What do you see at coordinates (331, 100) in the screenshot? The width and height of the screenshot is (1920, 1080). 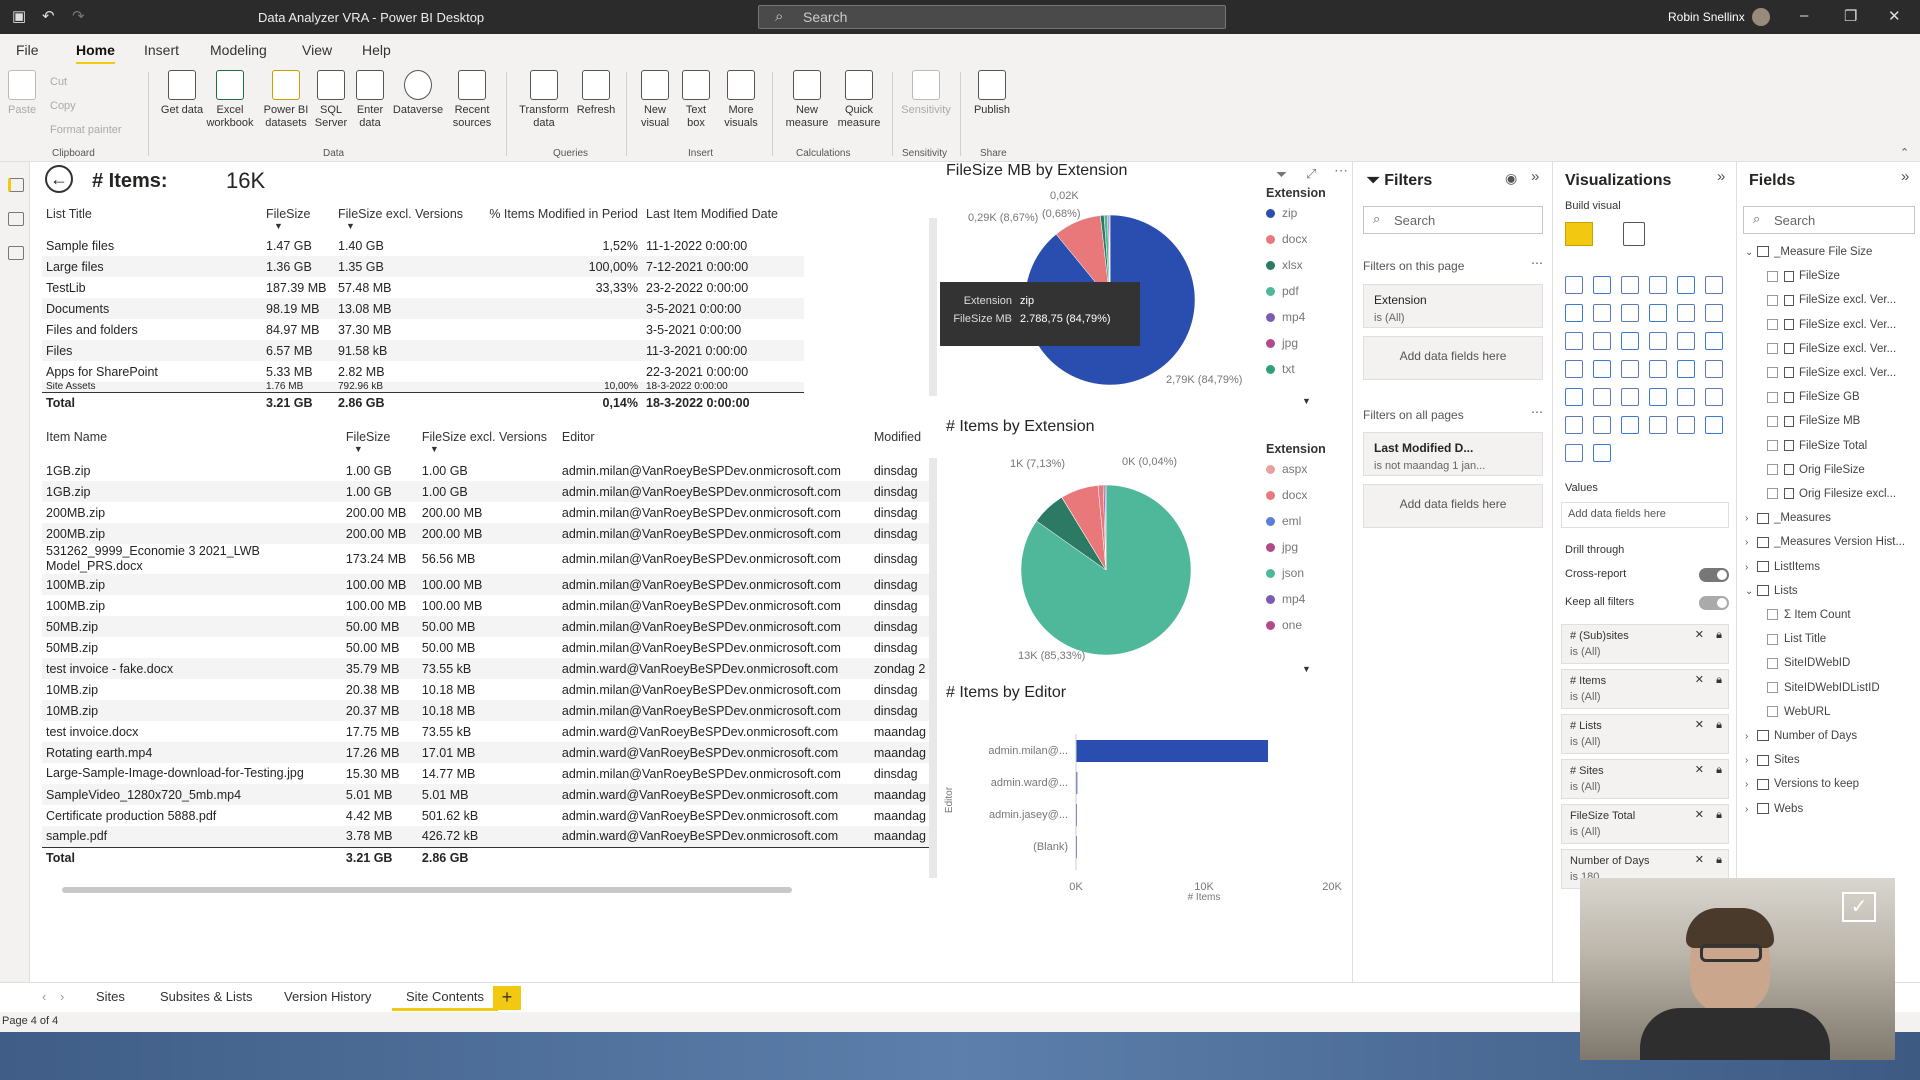 I see `sql-server-button: SQL Server` at bounding box center [331, 100].